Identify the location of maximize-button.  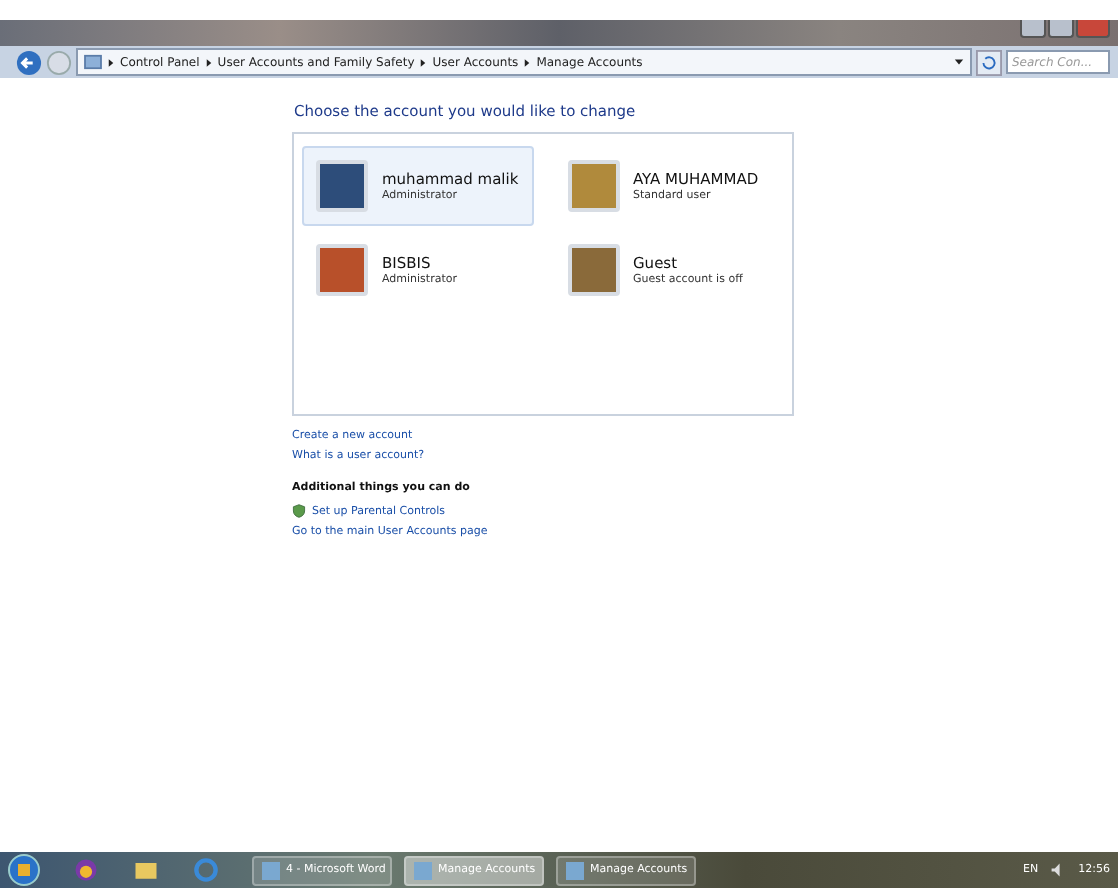
(1061, 29).